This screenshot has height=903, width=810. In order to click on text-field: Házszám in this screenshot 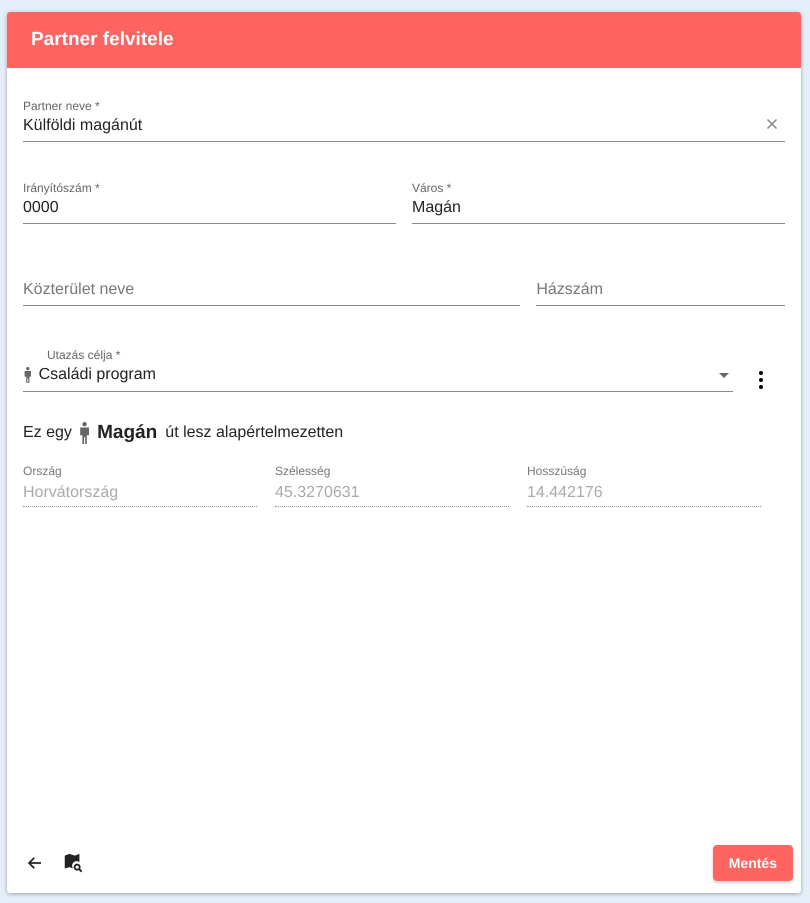, I will do `click(660, 290)`.